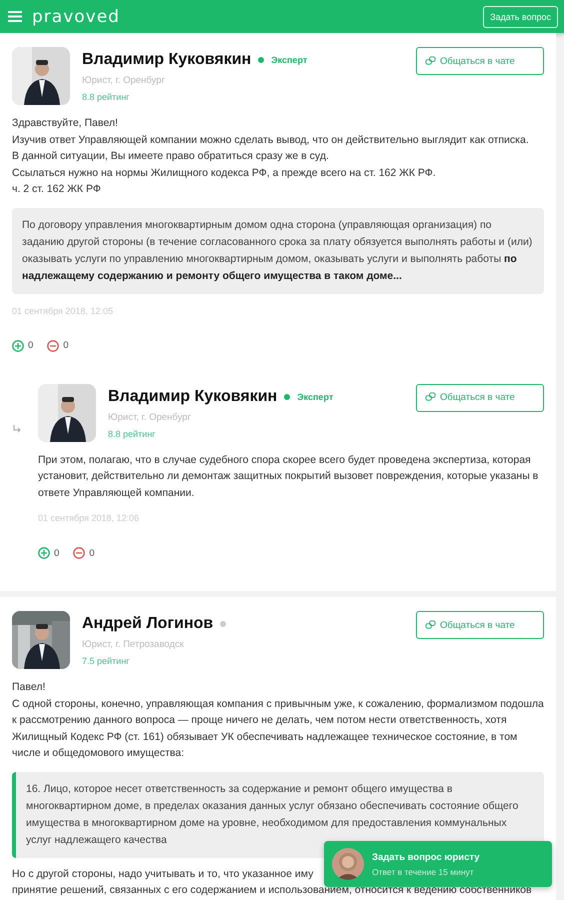 The width and height of the screenshot is (564, 900). What do you see at coordinates (65, 123) in the screenshot?
I see `answer-text: Здравствуйте, Павел!` at bounding box center [65, 123].